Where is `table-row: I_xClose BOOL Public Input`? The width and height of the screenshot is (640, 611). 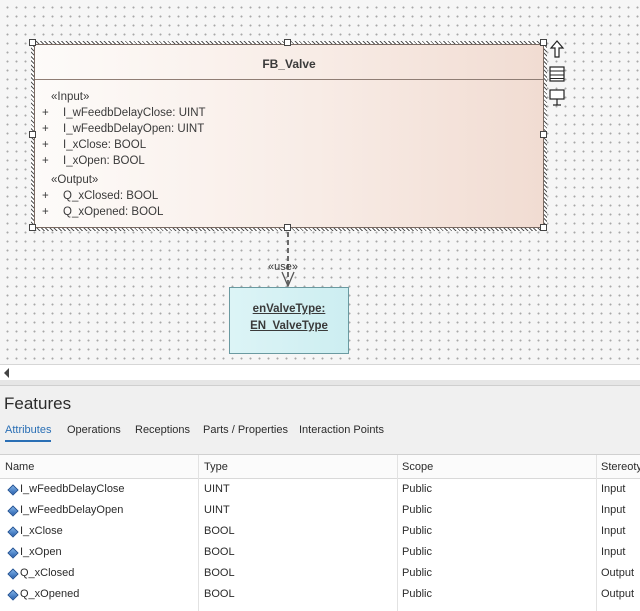 table-row: I_xClose BOOL Public Input is located at coordinates (320, 531).